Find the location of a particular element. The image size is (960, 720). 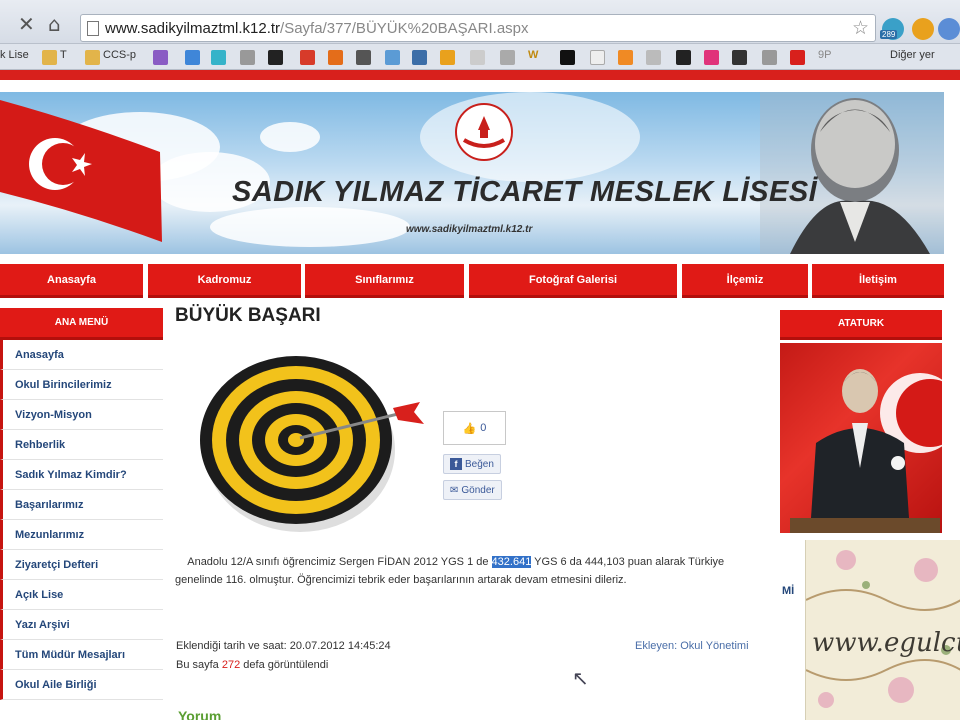

school-name: SADIK YILMAZ TİCARET MESLEK LİSESİ is located at coordinates (525, 192).